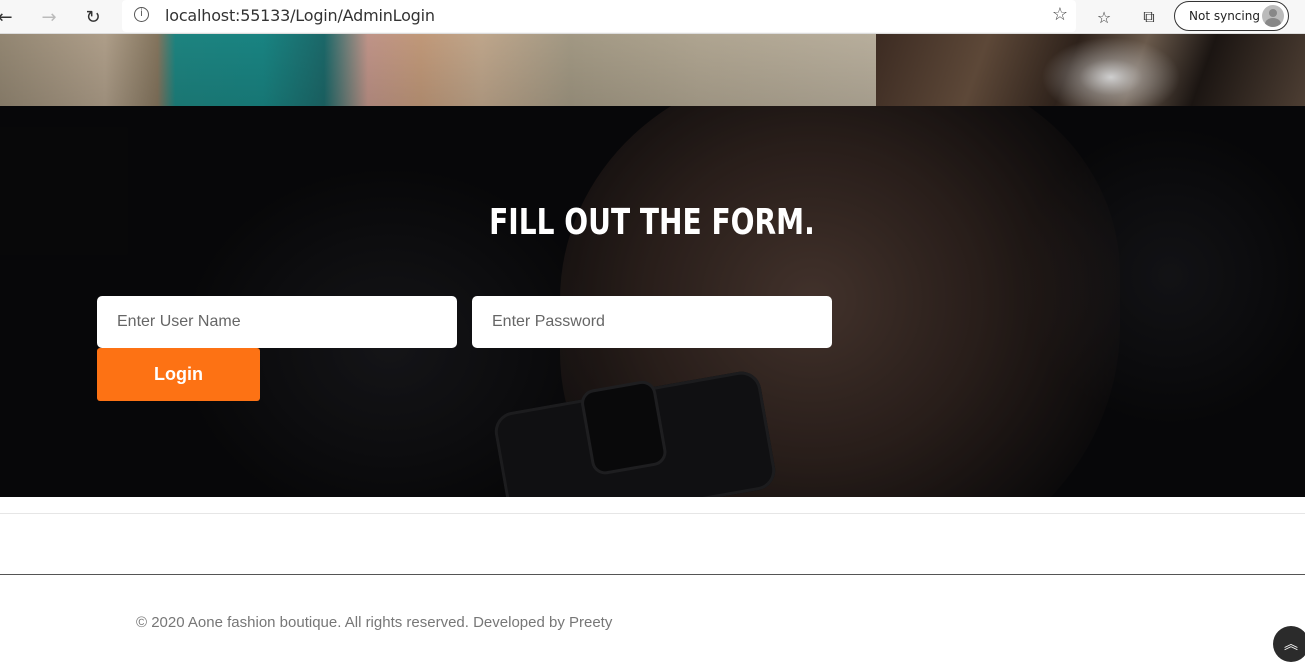 The height and width of the screenshot is (662, 1305). I want to click on banner-image-left, so click(438, 70).